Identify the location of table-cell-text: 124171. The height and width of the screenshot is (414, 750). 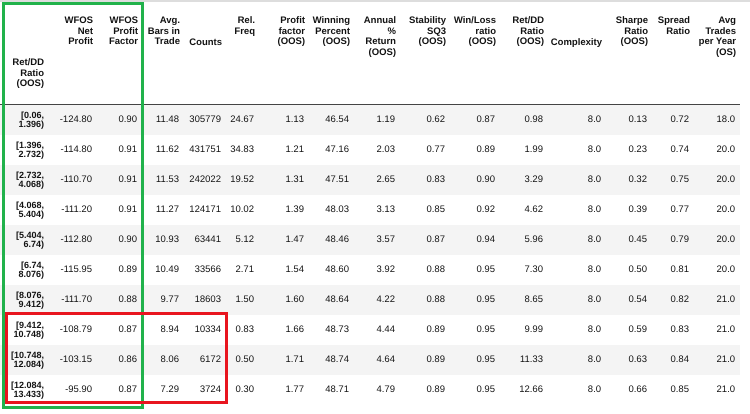
(205, 210).